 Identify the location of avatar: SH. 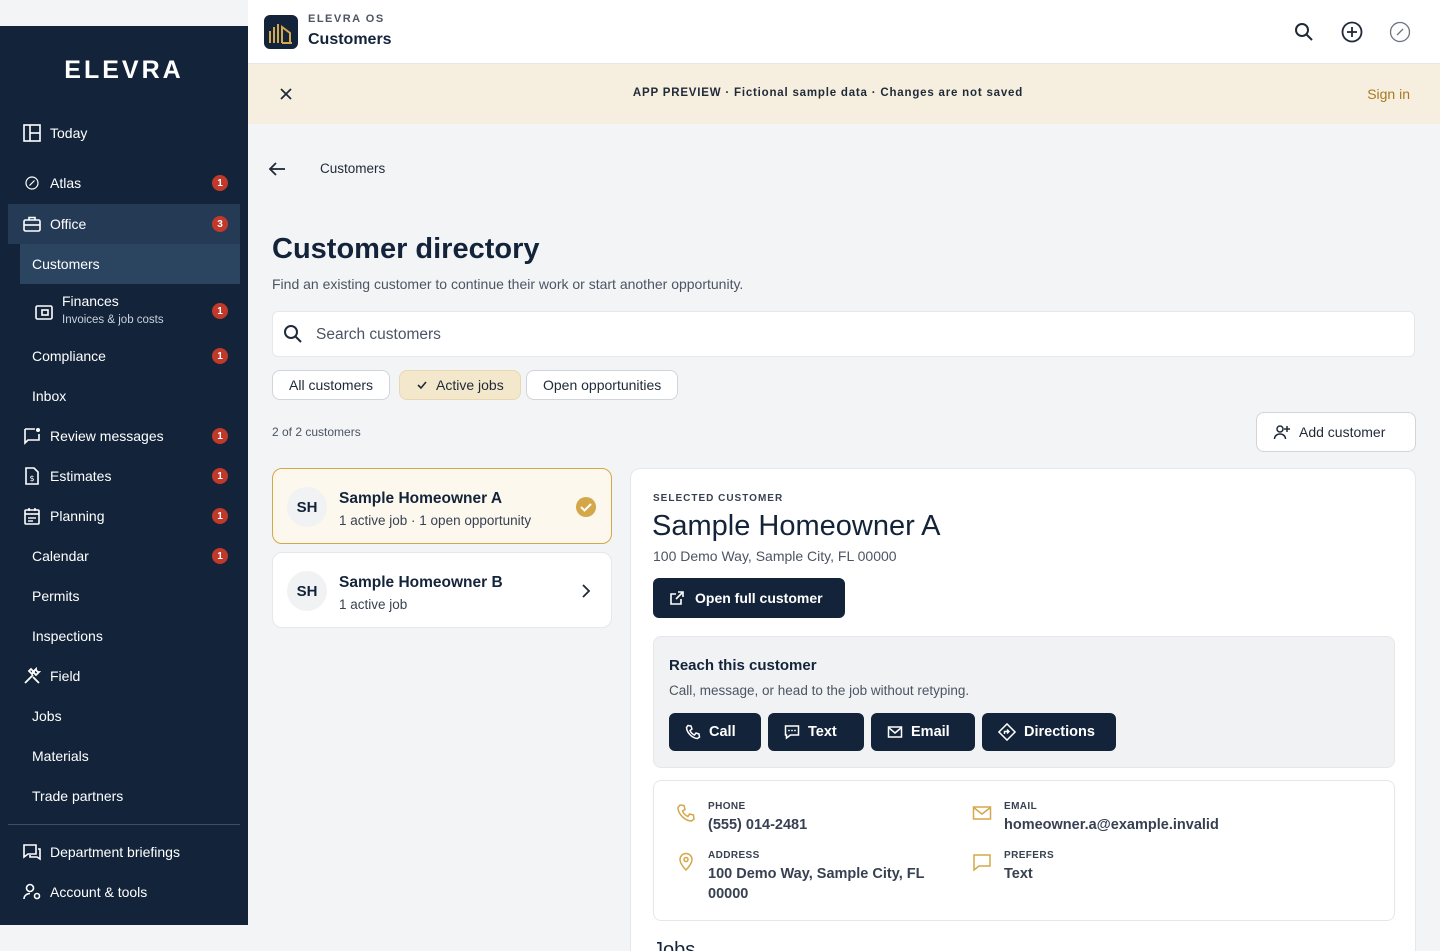
(307, 507).